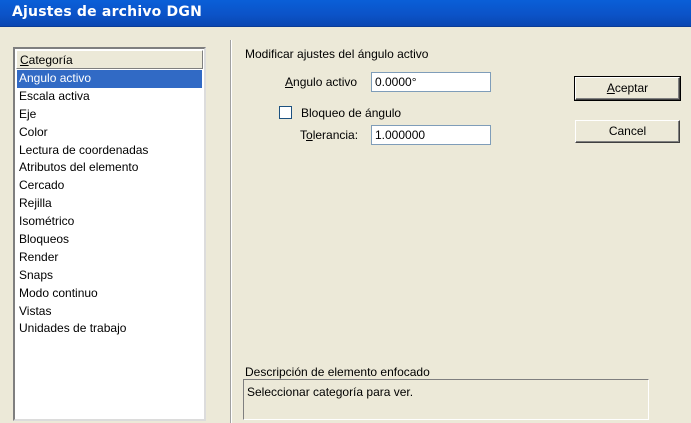 Image resolution: width=691 pixels, height=423 pixels. I want to click on category-item-render: Render, so click(109, 258).